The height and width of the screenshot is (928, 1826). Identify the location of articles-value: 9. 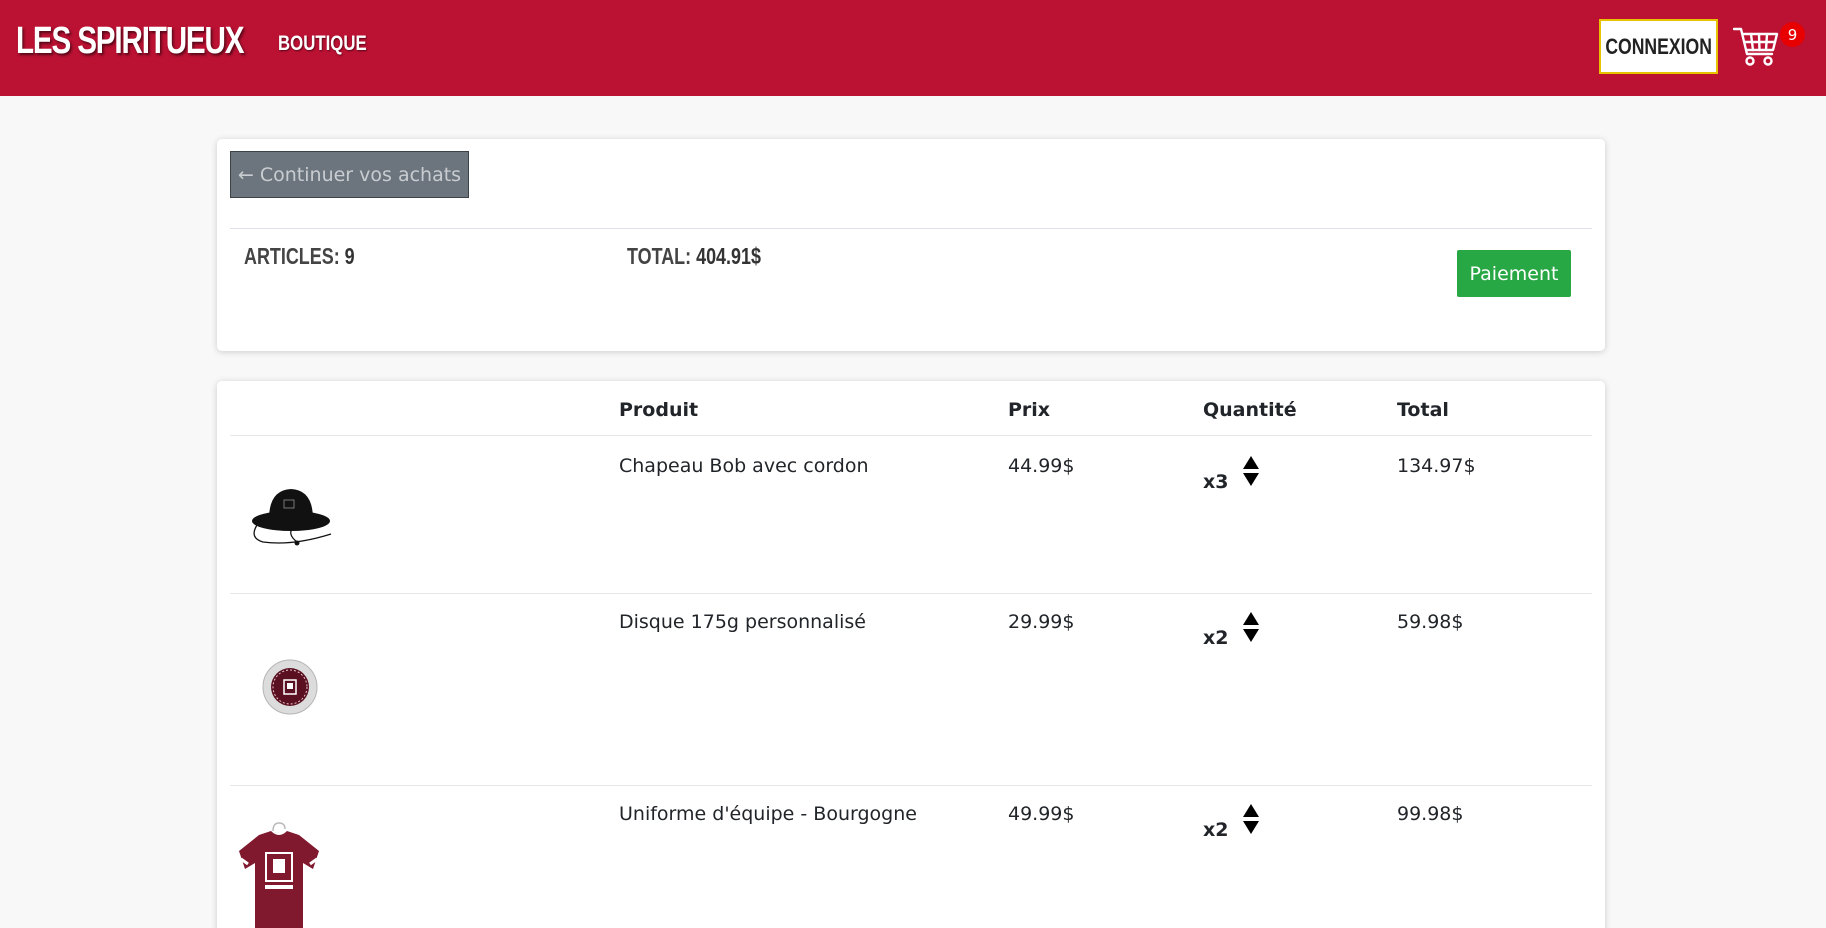
(349, 256).